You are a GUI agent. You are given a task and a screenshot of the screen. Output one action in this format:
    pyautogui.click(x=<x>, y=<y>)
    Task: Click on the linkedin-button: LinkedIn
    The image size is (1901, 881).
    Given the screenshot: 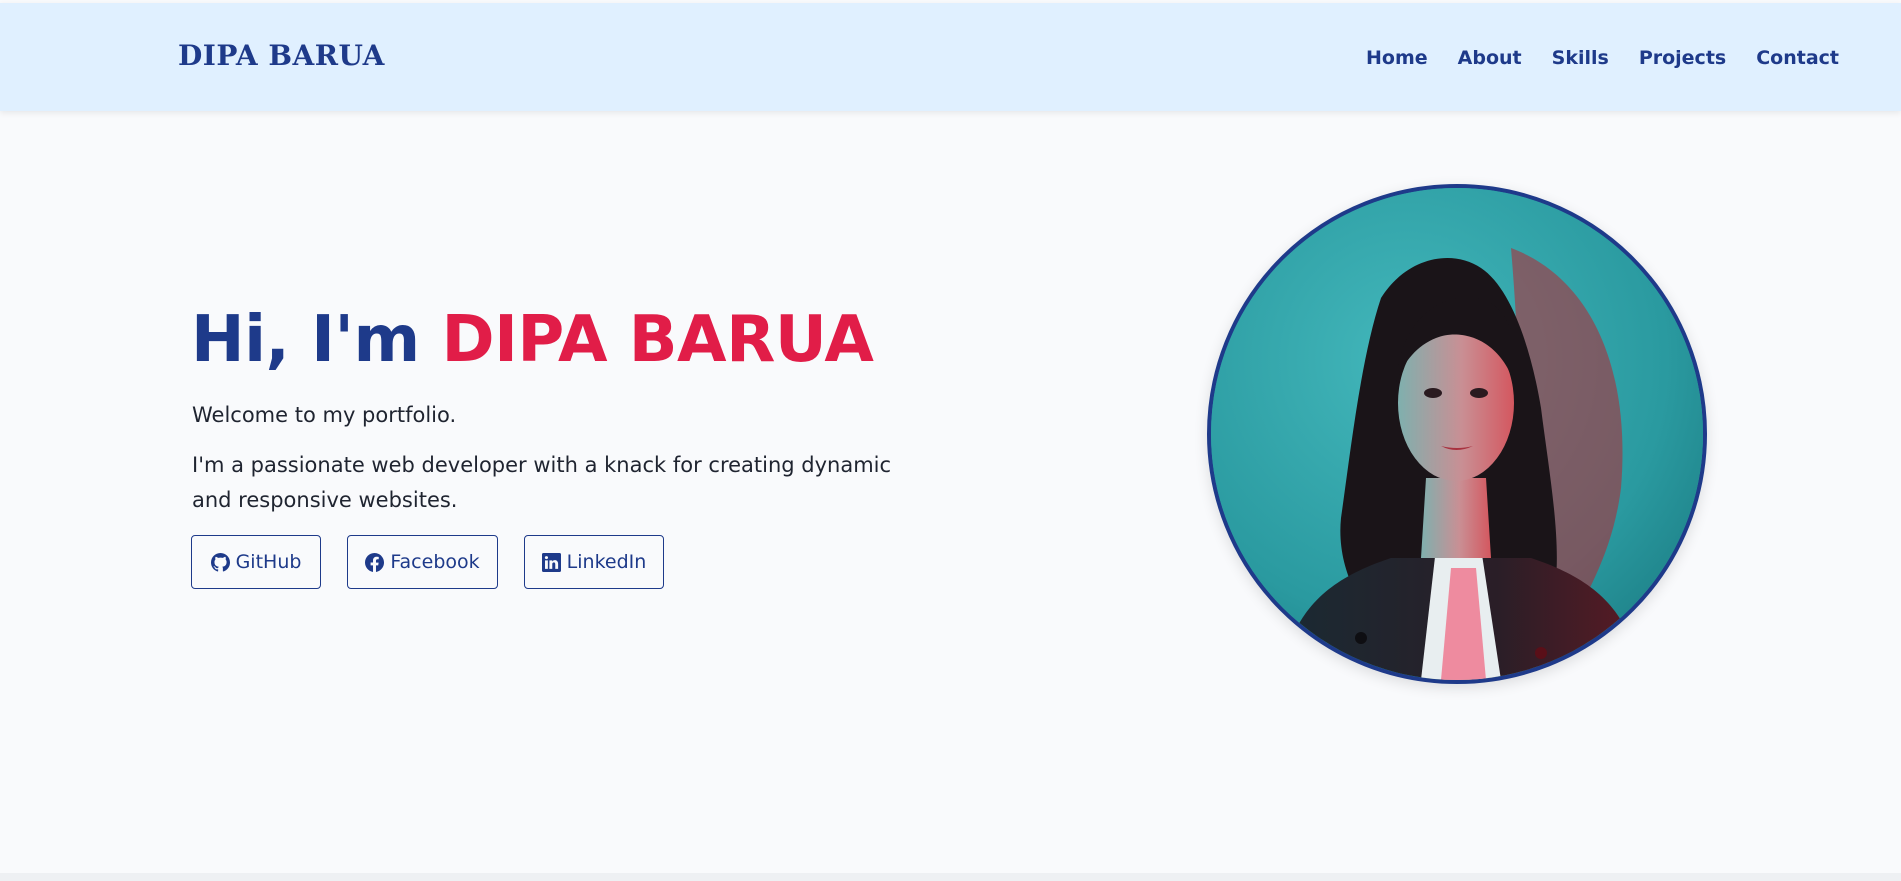 What is the action you would take?
    pyautogui.click(x=594, y=562)
    